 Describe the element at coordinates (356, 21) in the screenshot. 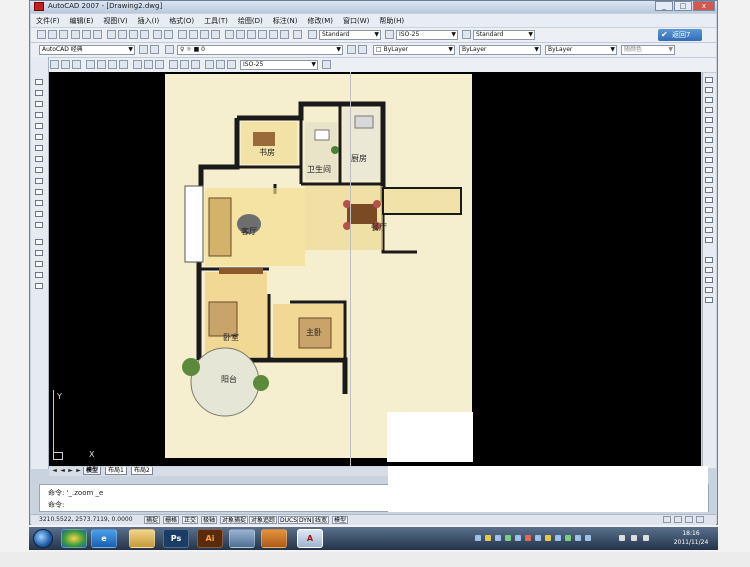

I see `menu-window: 窗口(W)` at that location.